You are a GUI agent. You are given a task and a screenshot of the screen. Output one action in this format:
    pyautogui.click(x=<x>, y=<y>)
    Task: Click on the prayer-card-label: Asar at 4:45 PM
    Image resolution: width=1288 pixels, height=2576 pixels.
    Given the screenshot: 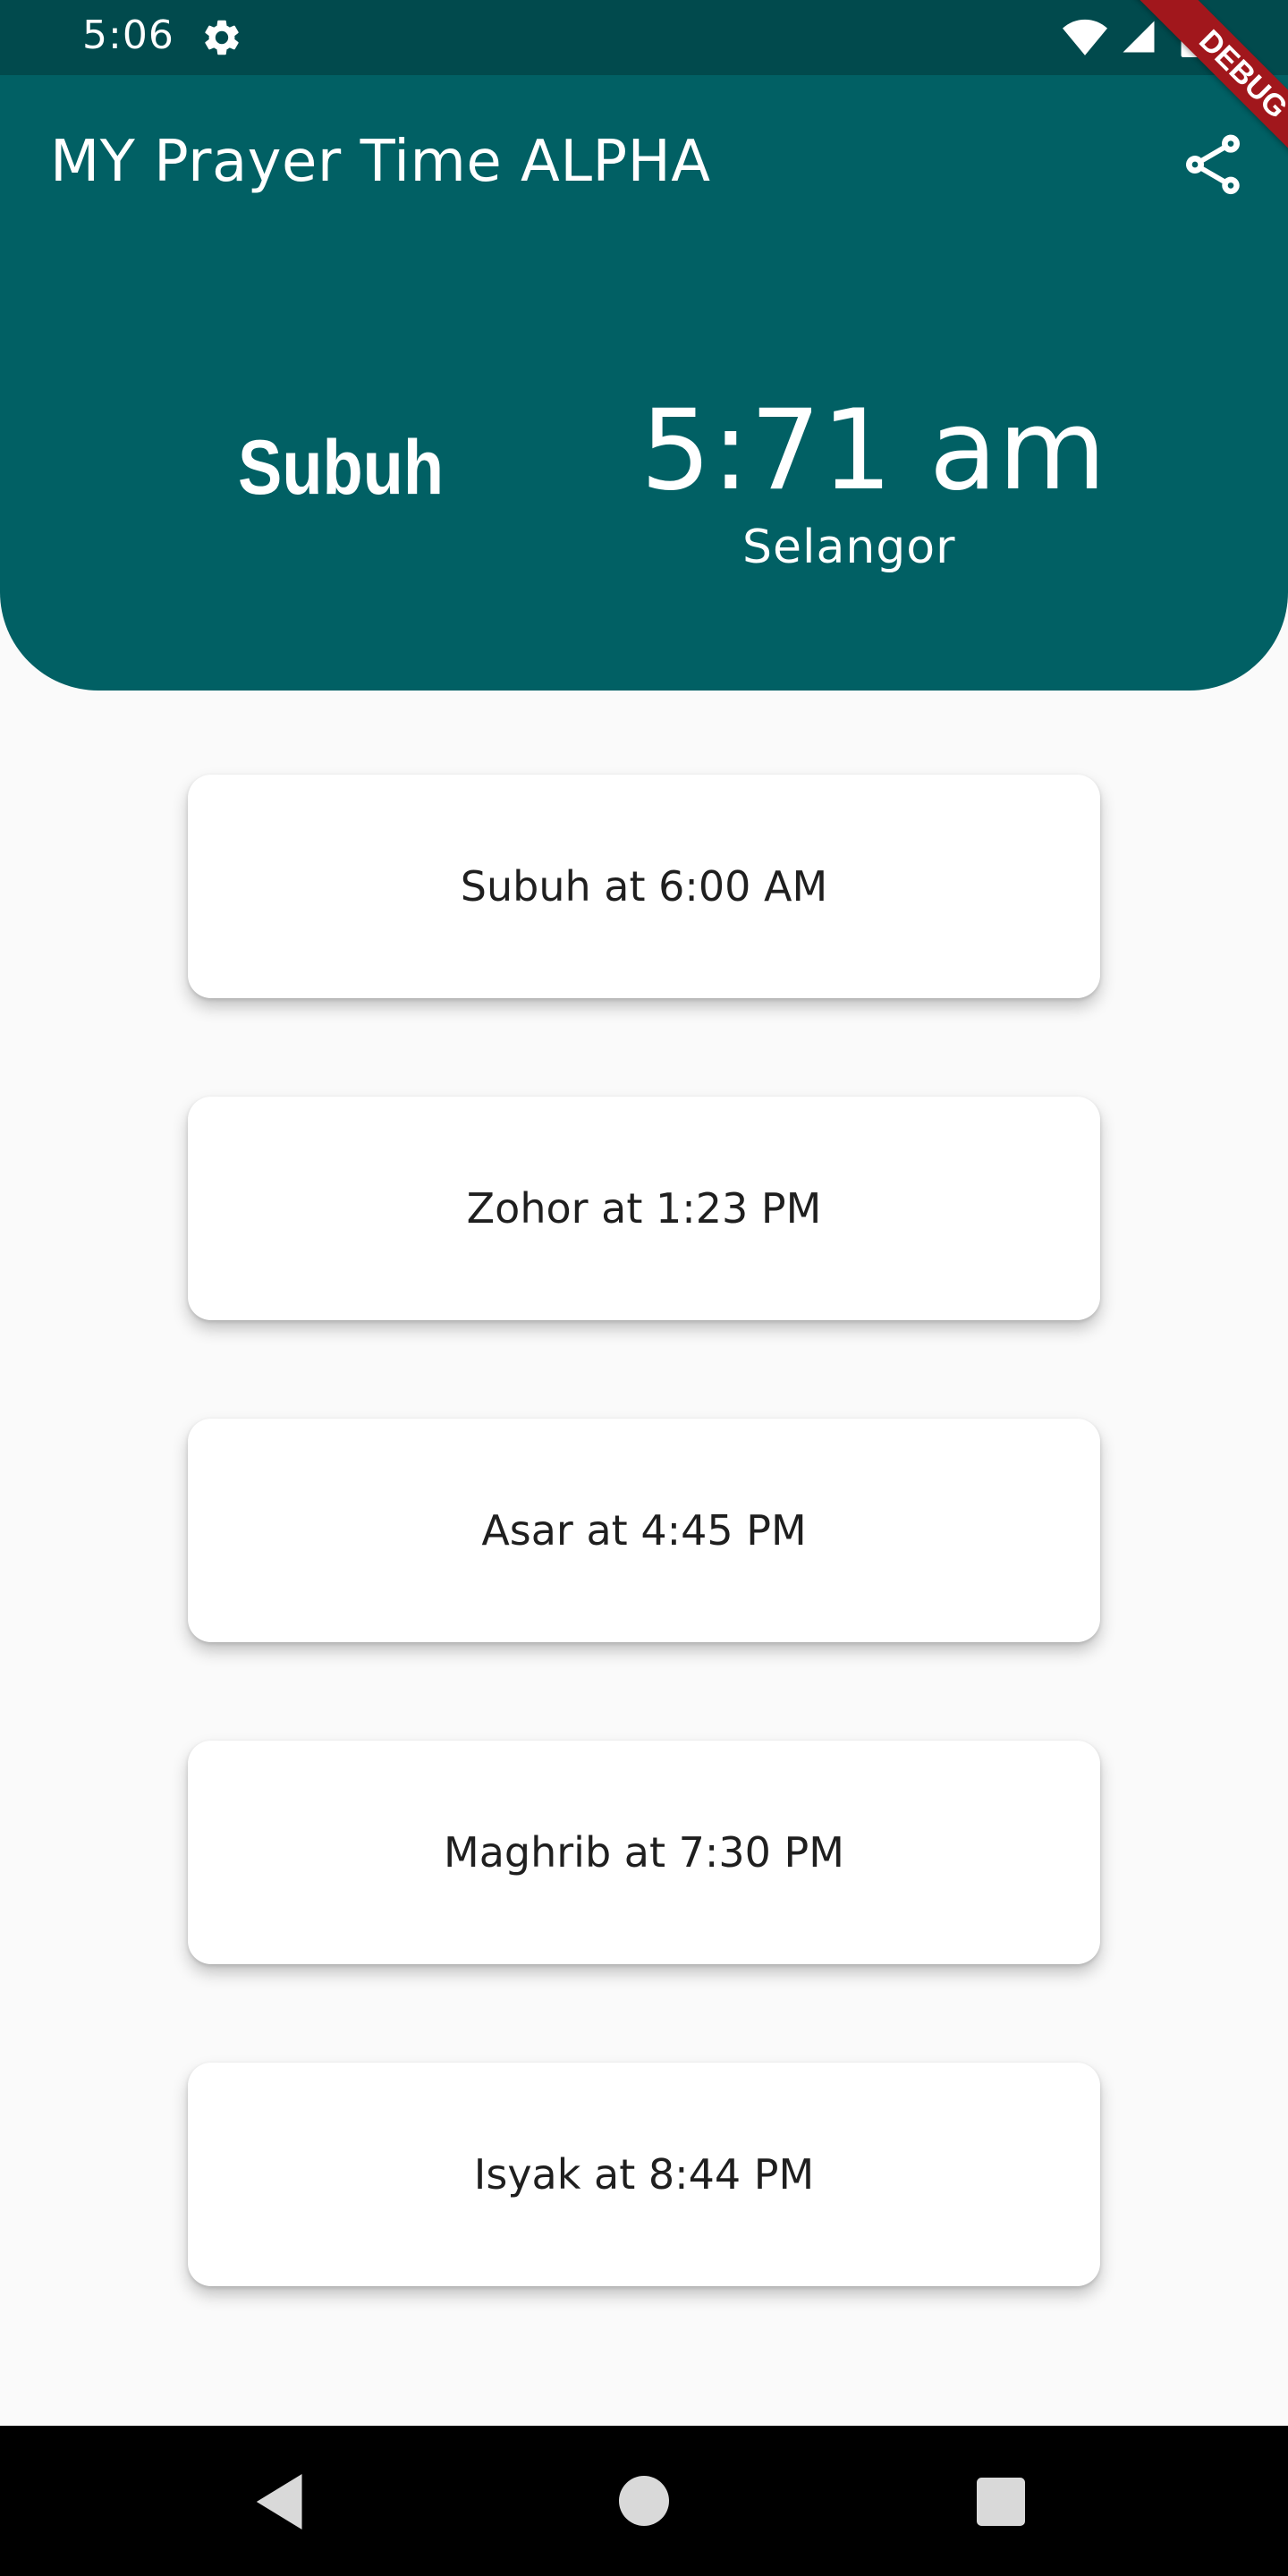 What is the action you would take?
    pyautogui.click(x=644, y=1530)
    